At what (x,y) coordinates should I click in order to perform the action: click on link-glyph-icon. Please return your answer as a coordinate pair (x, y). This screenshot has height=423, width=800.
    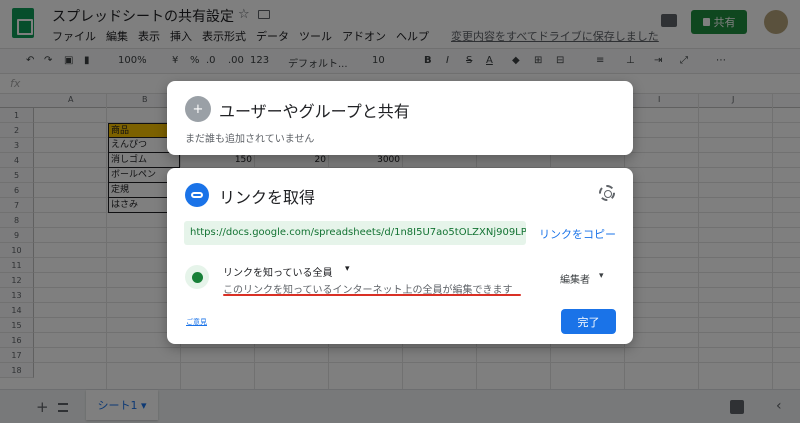
    Looking at the image, I should click on (197, 195).